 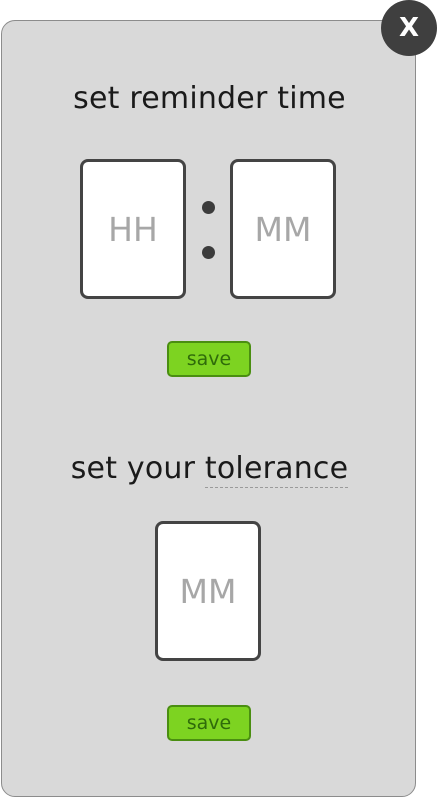 I want to click on tolerance-term: tolerance, so click(x=276, y=469).